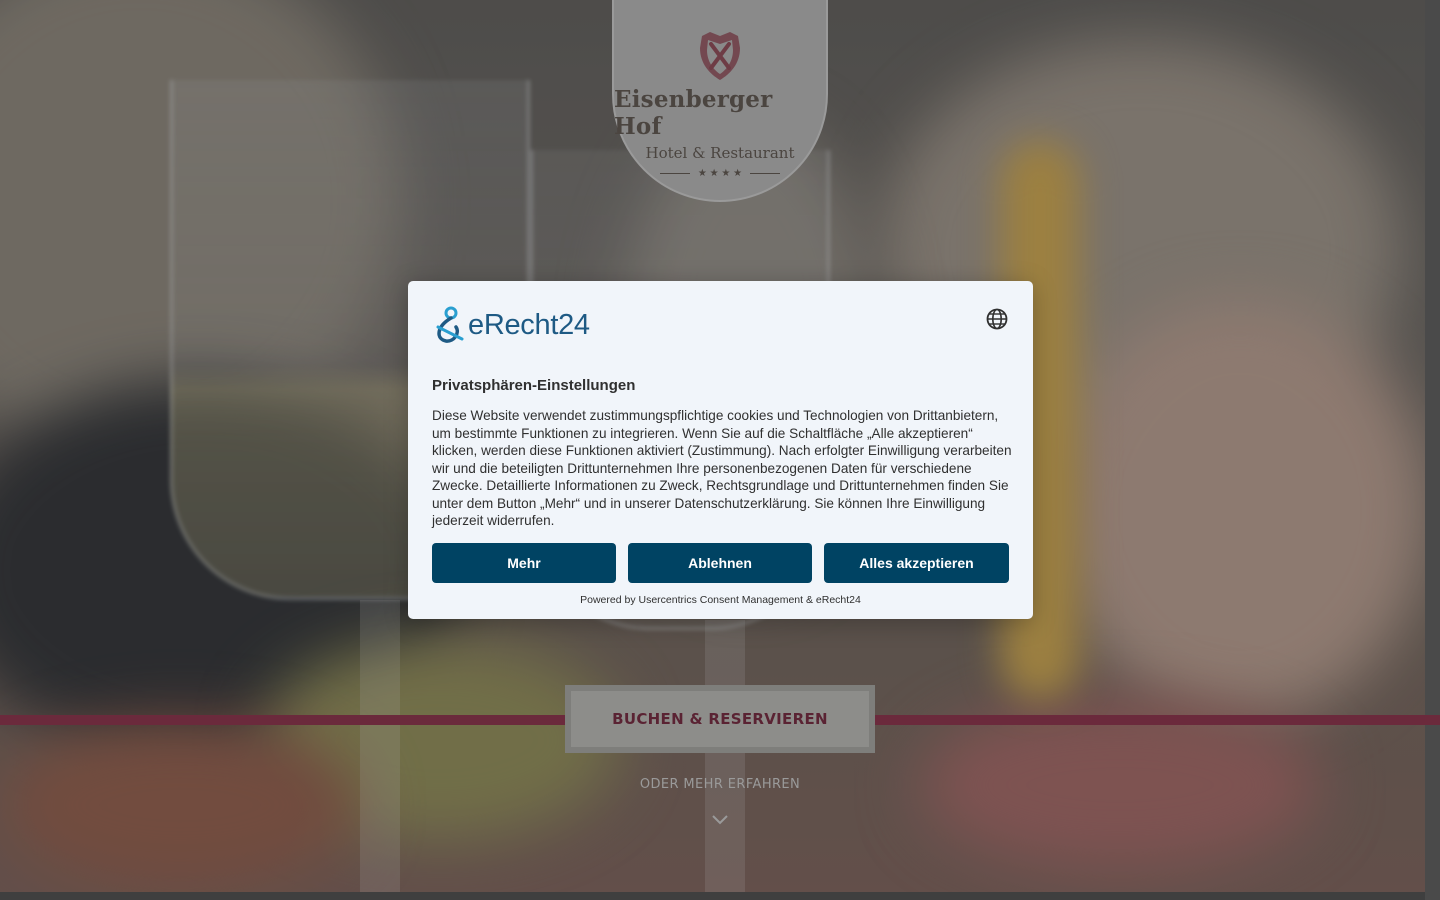 This screenshot has width=1440, height=900. What do you see at coordinates (524, 563) in the screenshot?
I see `more-button: Mehr` at bounding box center [524, 563].